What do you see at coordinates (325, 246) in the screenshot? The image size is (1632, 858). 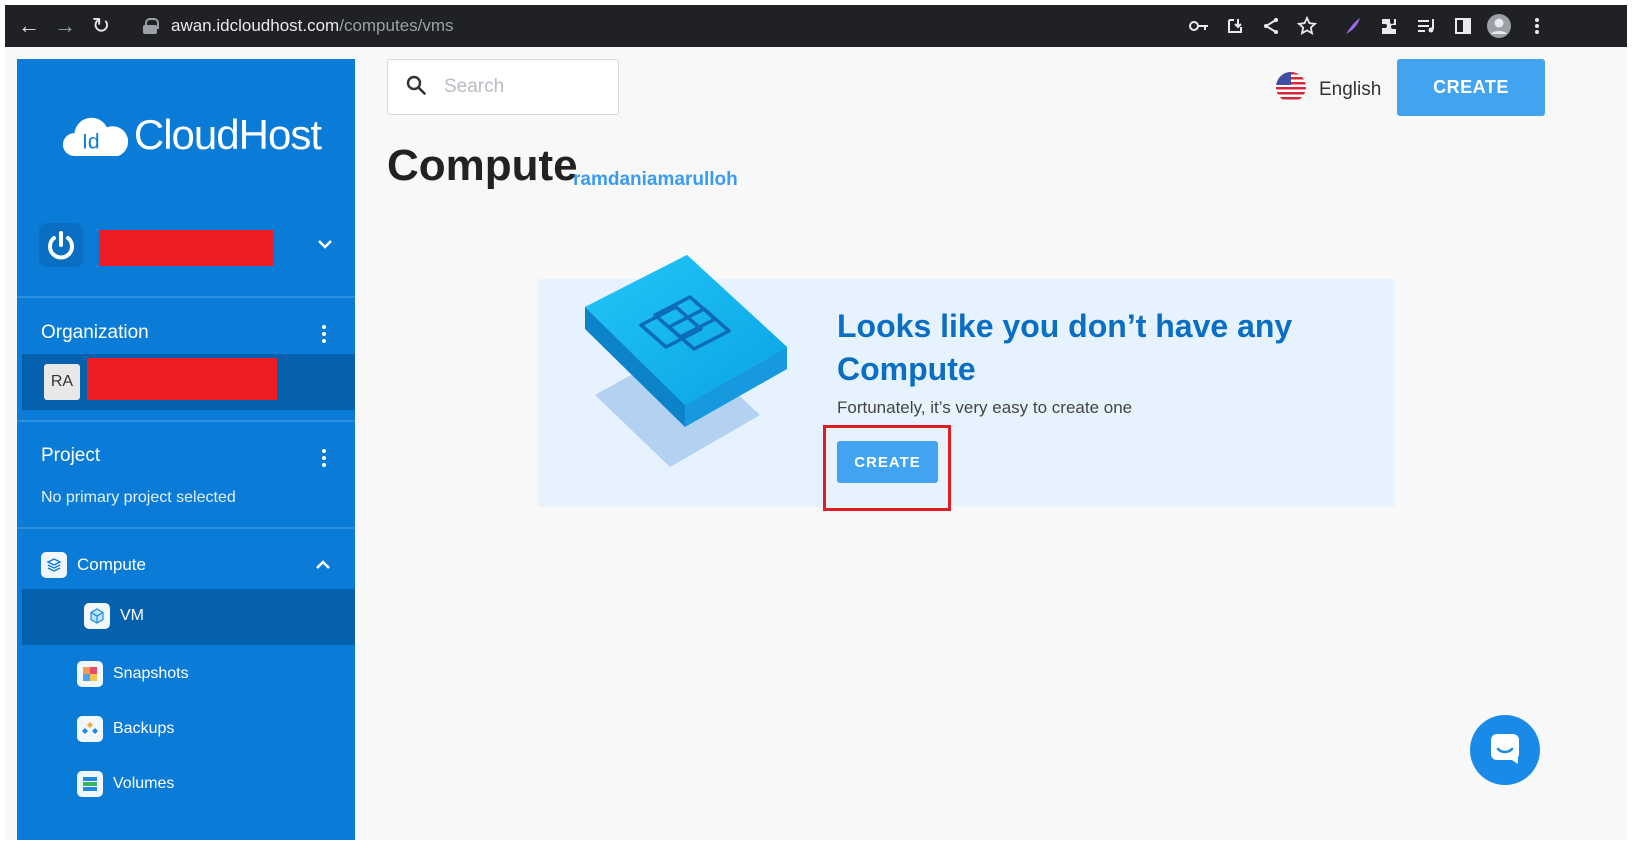 I see `chevron-down-icon` at bounding box center [325, 246].